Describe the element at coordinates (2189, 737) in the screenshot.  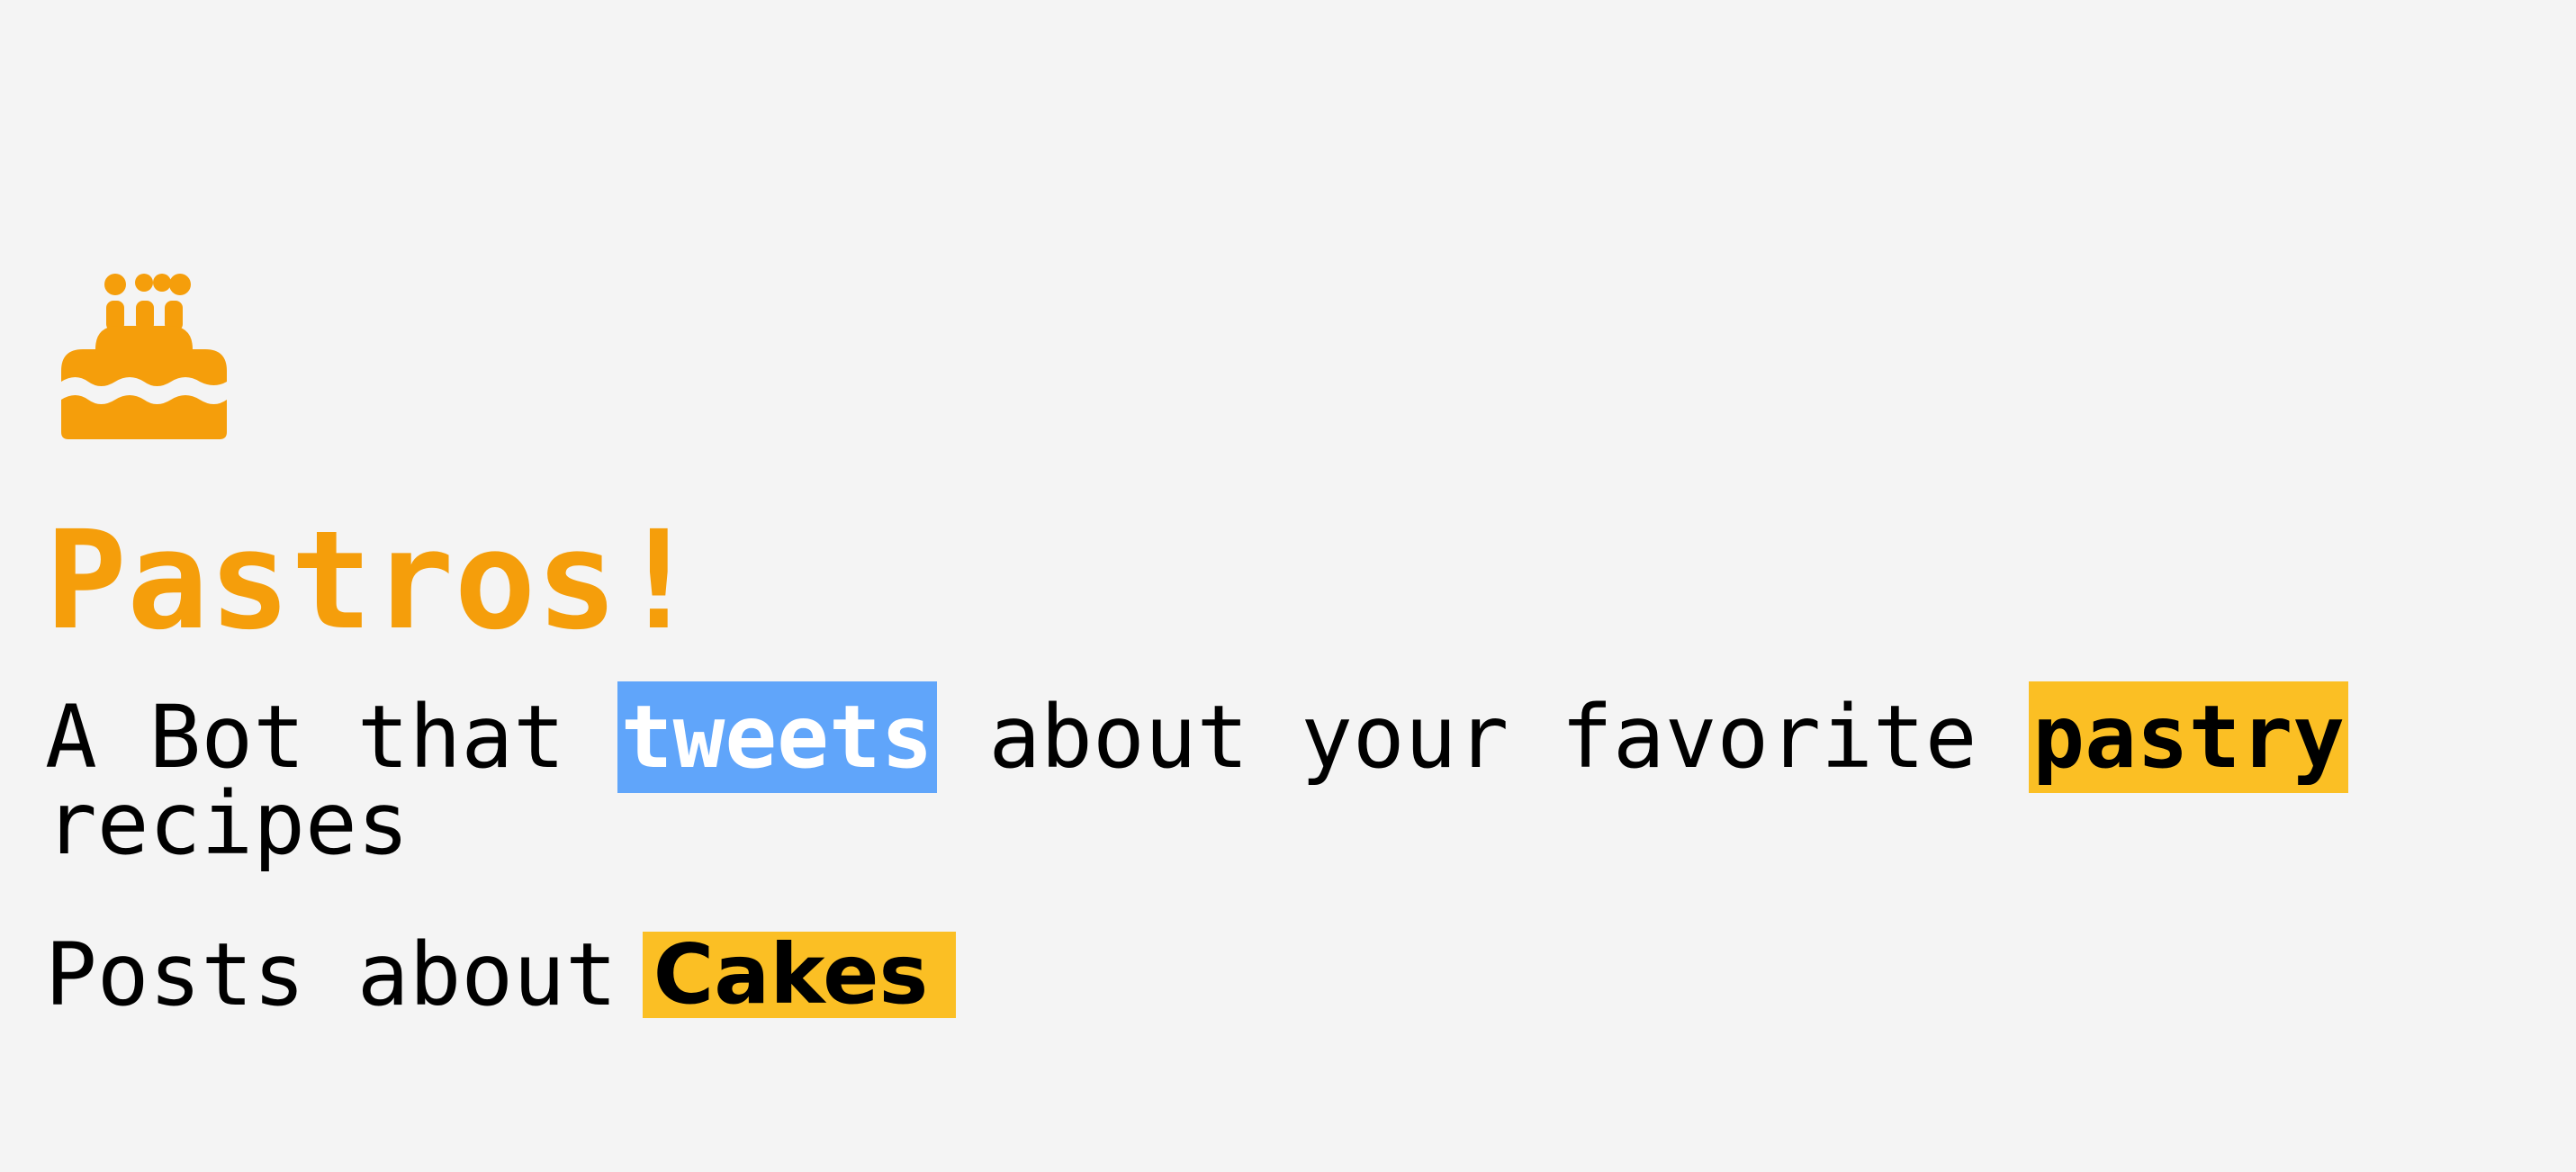
I see `pastry-highlight: pastry` at that location.